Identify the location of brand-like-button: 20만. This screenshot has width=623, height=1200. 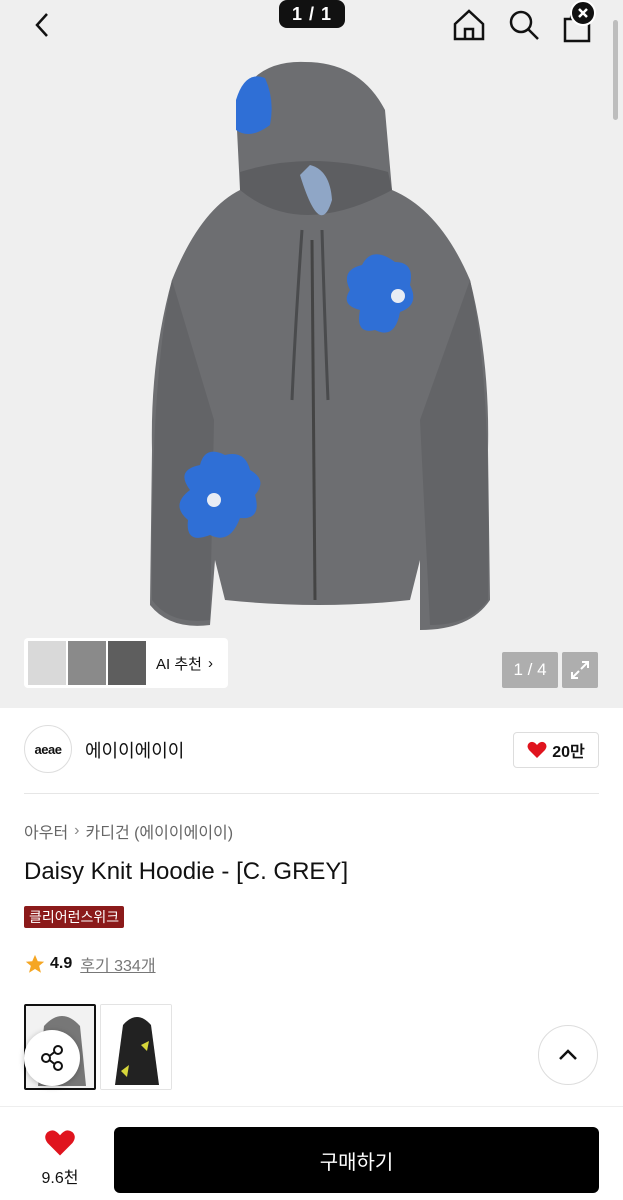
(556, 750).